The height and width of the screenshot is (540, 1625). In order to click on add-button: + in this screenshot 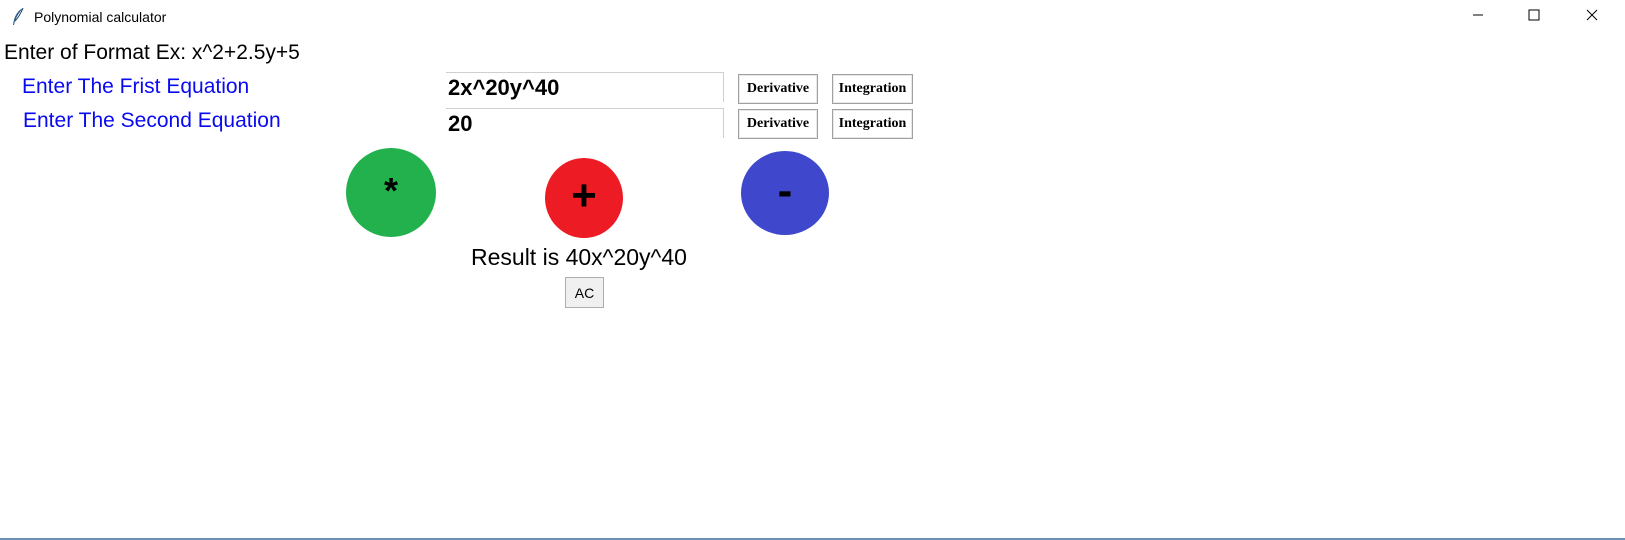, I will do `click(584, 198)`.